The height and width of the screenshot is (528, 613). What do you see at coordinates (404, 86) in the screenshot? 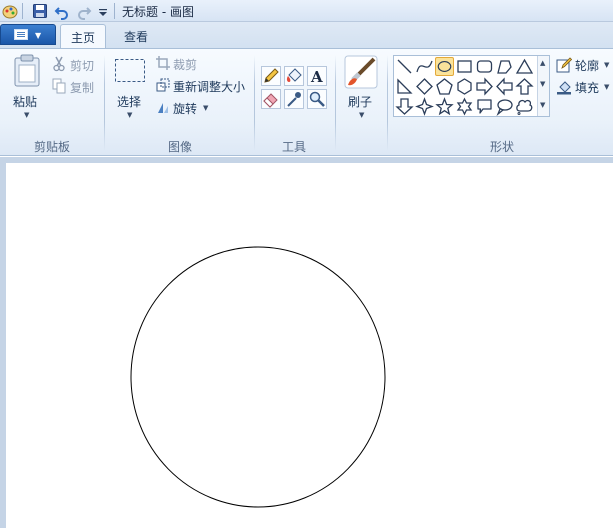
I see `right-triangle-shape-icon` at bounding box center [404, 86].